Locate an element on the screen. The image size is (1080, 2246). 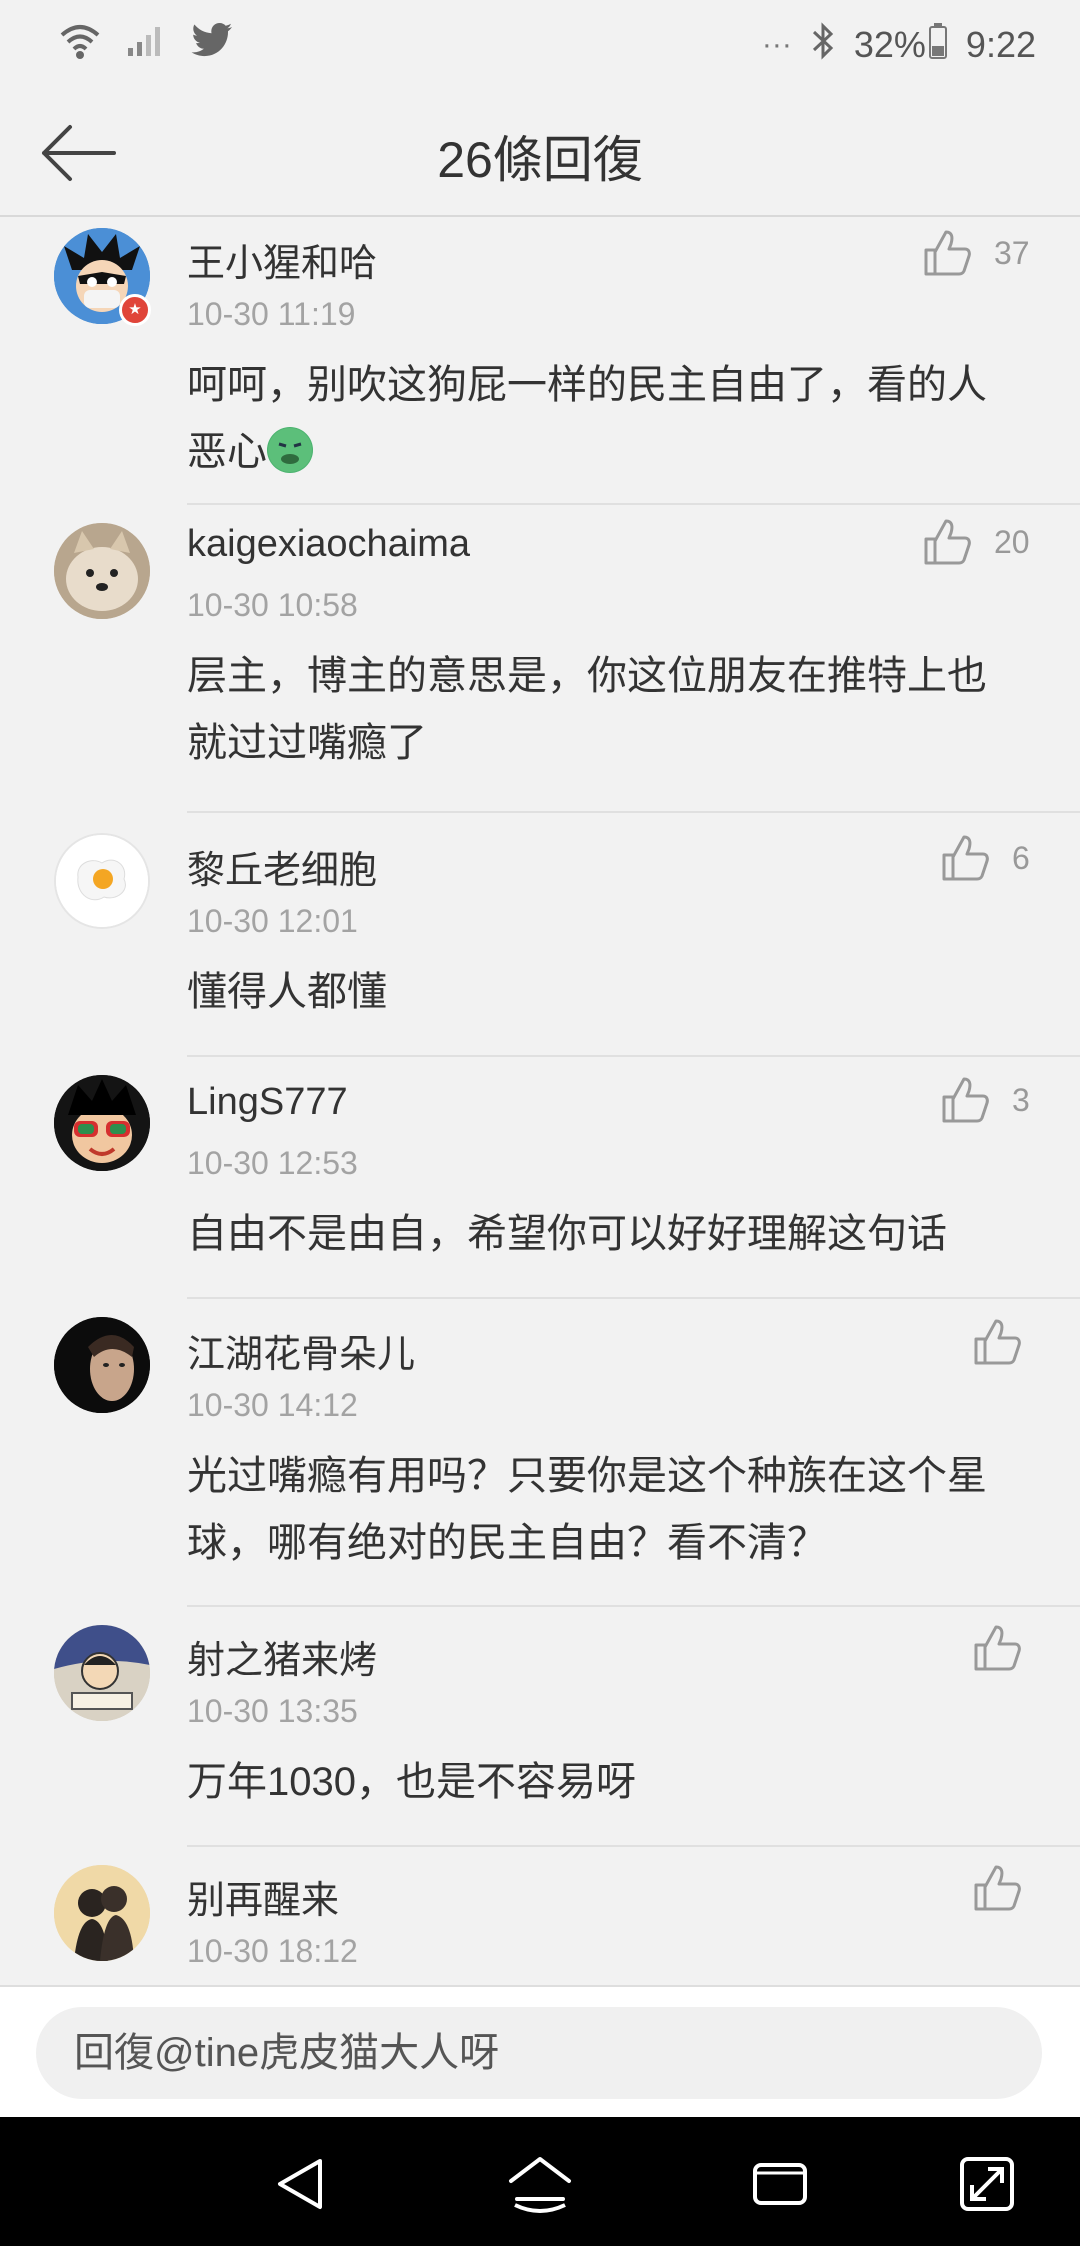
wifi-icon is located at coordinates (80, 45).